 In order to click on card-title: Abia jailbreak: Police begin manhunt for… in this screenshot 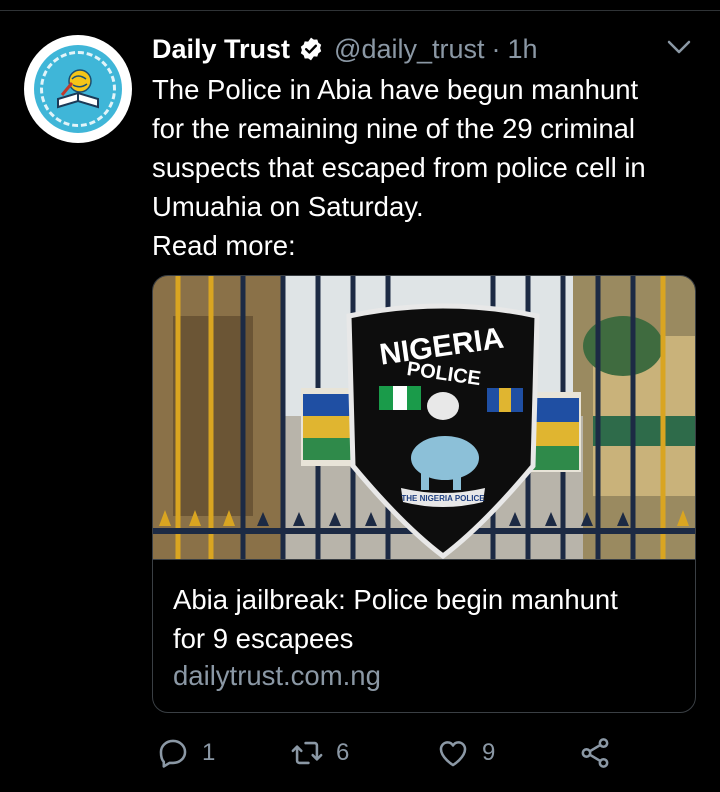, I will do `click(428, 619)`.